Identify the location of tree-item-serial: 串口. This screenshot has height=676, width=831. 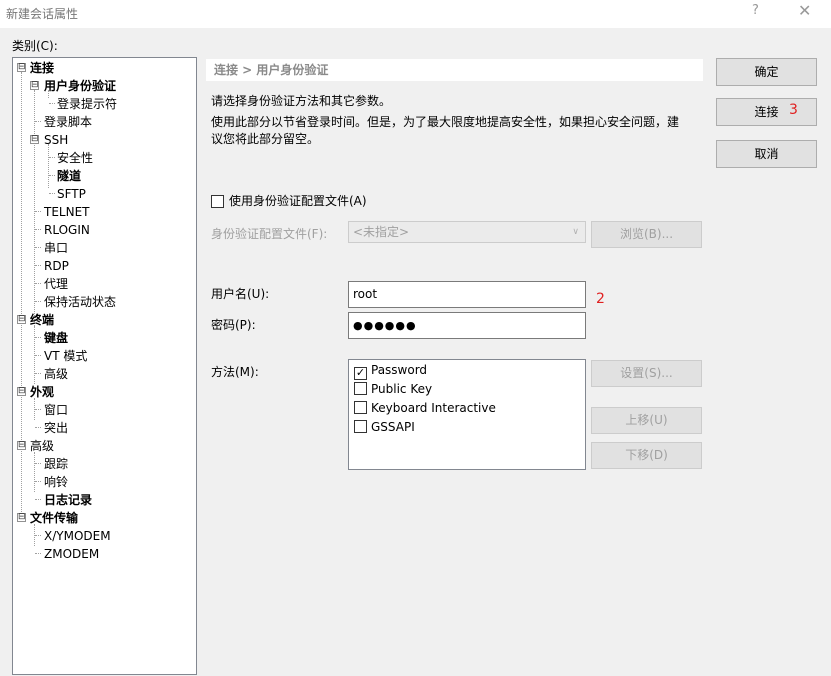
(56, 248).